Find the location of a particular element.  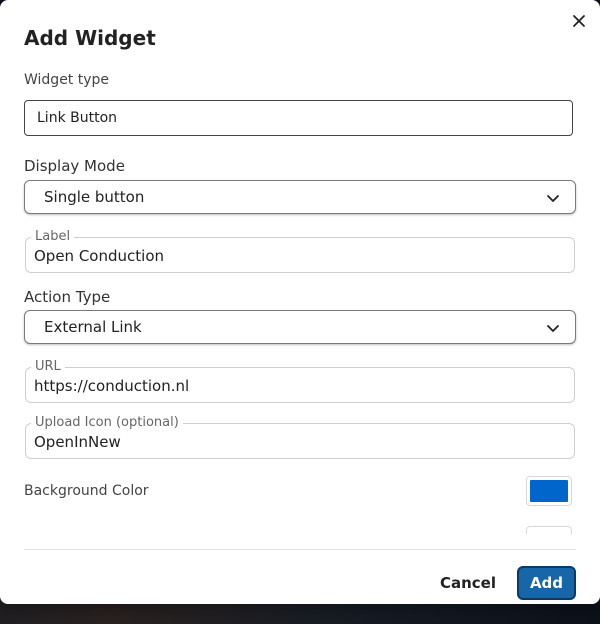

widget-type-field: Link Button is located at coordinates (298, 118).